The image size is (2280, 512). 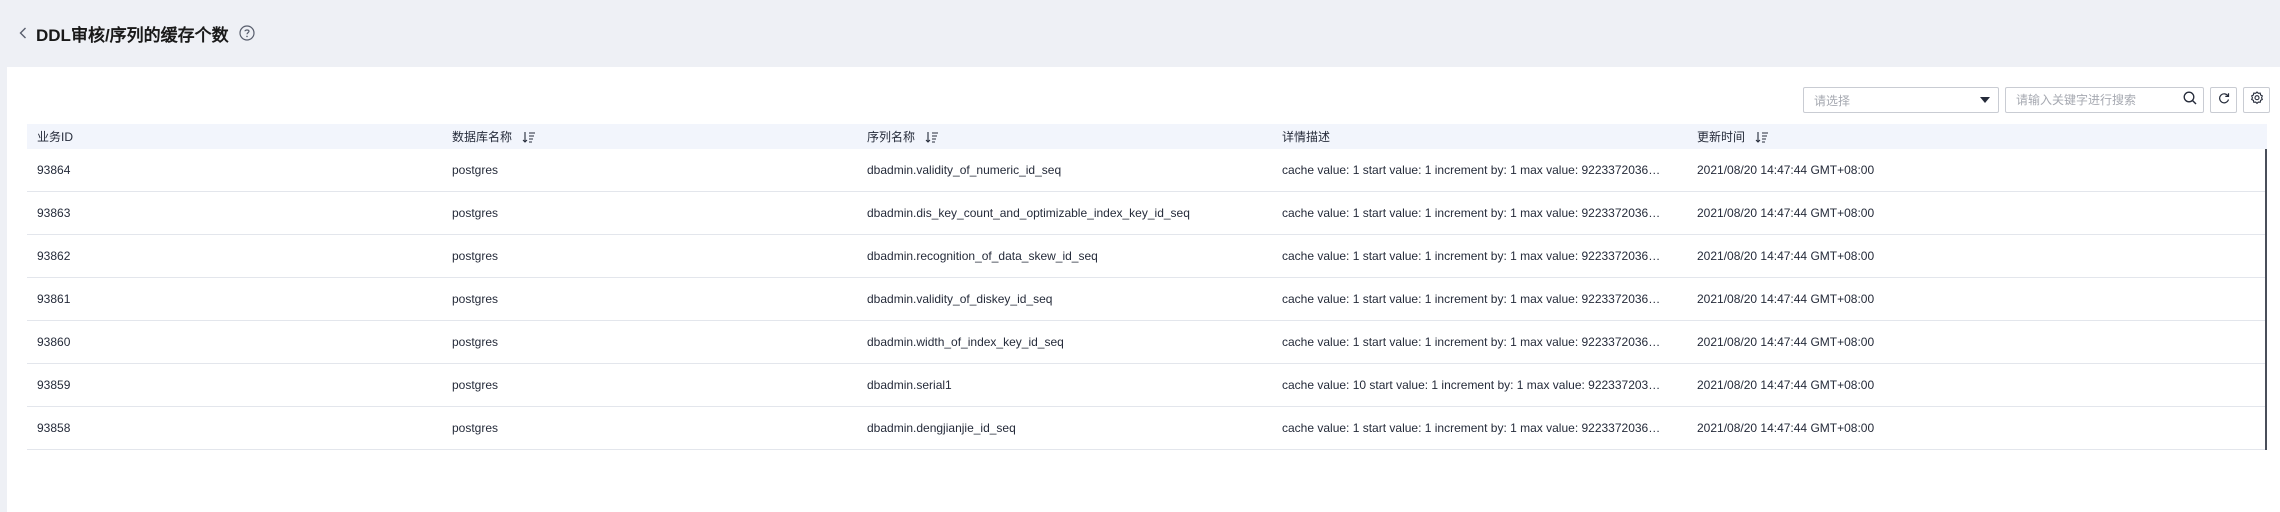 What do you see at coordinates (1306, 137) in the screenshot?
I see `column-label: 详情描述` at bounding box center [1306, 137].